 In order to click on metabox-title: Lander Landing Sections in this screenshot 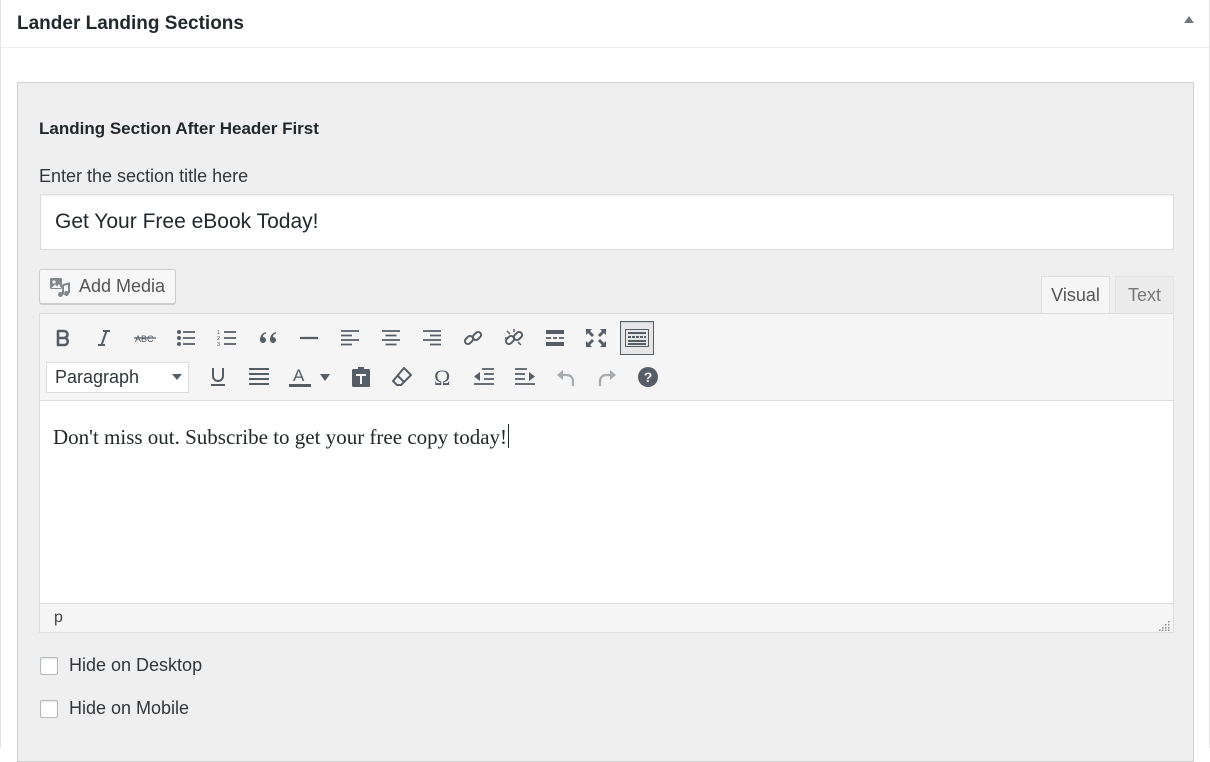, I will do `click(130, 23)`.